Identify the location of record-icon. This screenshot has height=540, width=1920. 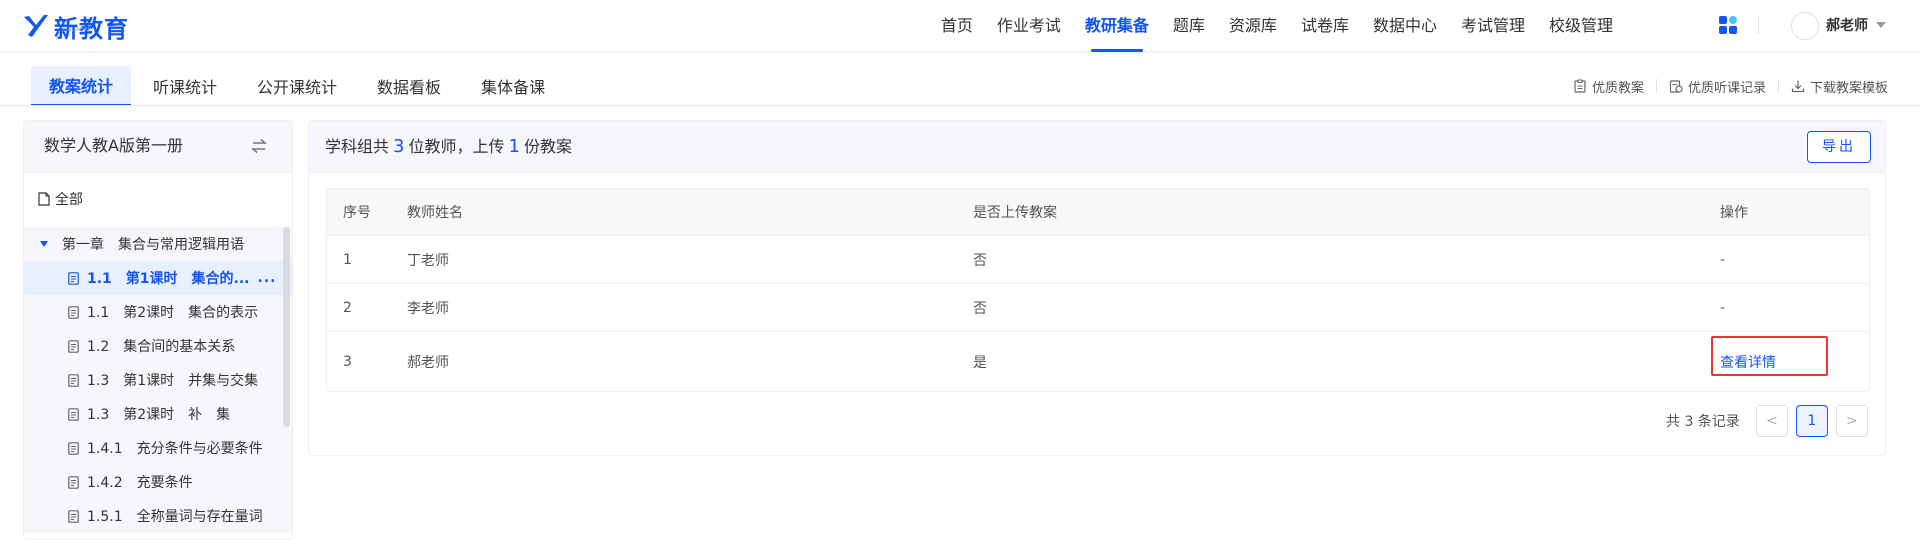
(1676, 86).